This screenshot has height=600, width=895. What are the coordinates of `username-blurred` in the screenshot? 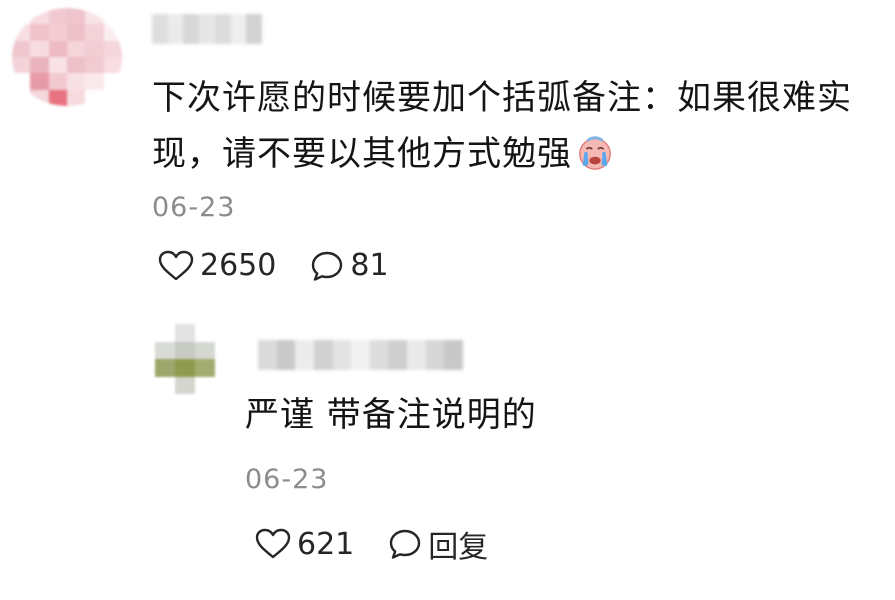 It's located at (207, 29).